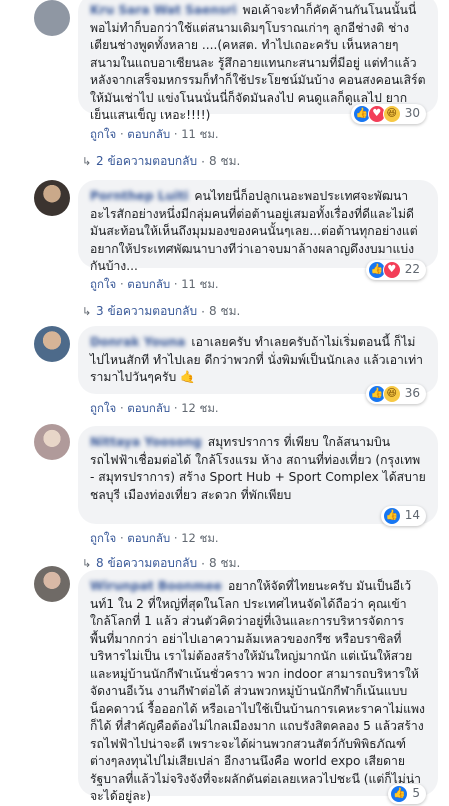 This screenshot has height=806, width=449. What do you see at coordinates (412, 393) in the screenshot?
I see `reaction-count: 36` at bounding box center [412, 393].